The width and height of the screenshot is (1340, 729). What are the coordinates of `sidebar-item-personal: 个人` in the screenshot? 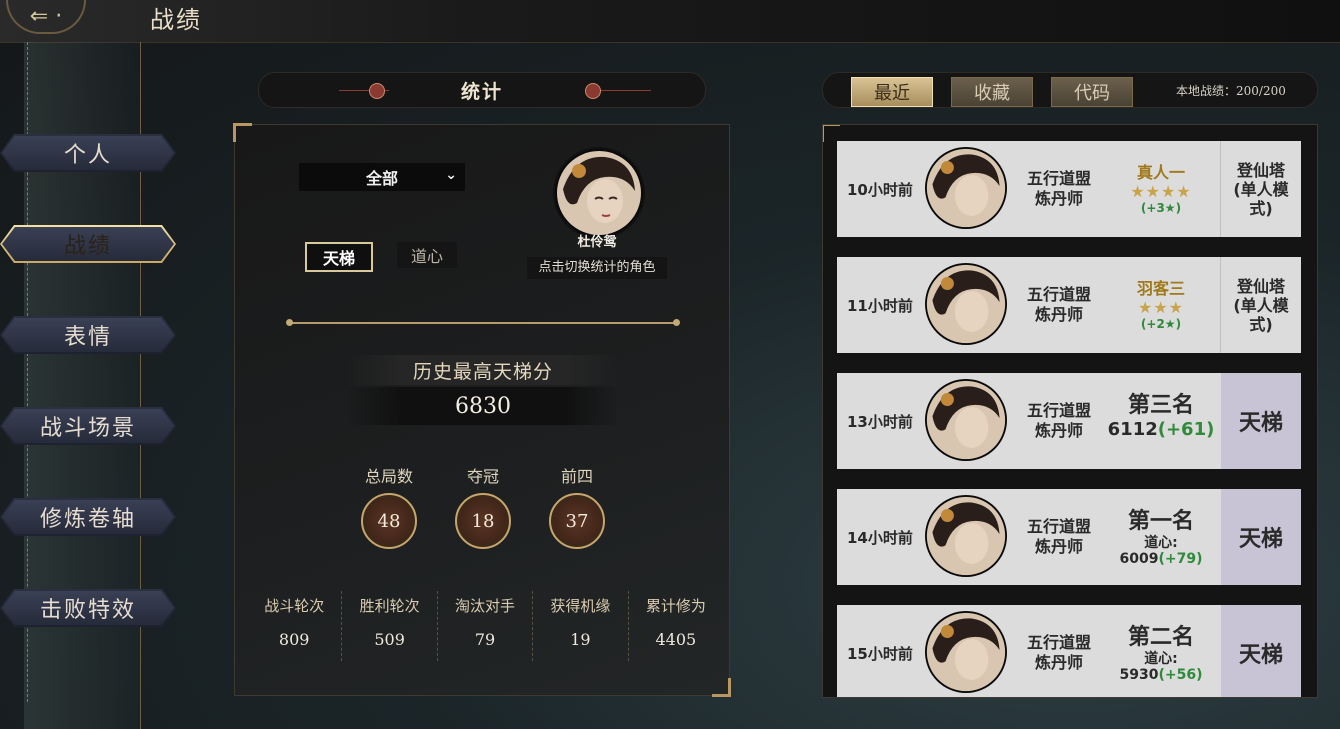 It's located at (88, 153).